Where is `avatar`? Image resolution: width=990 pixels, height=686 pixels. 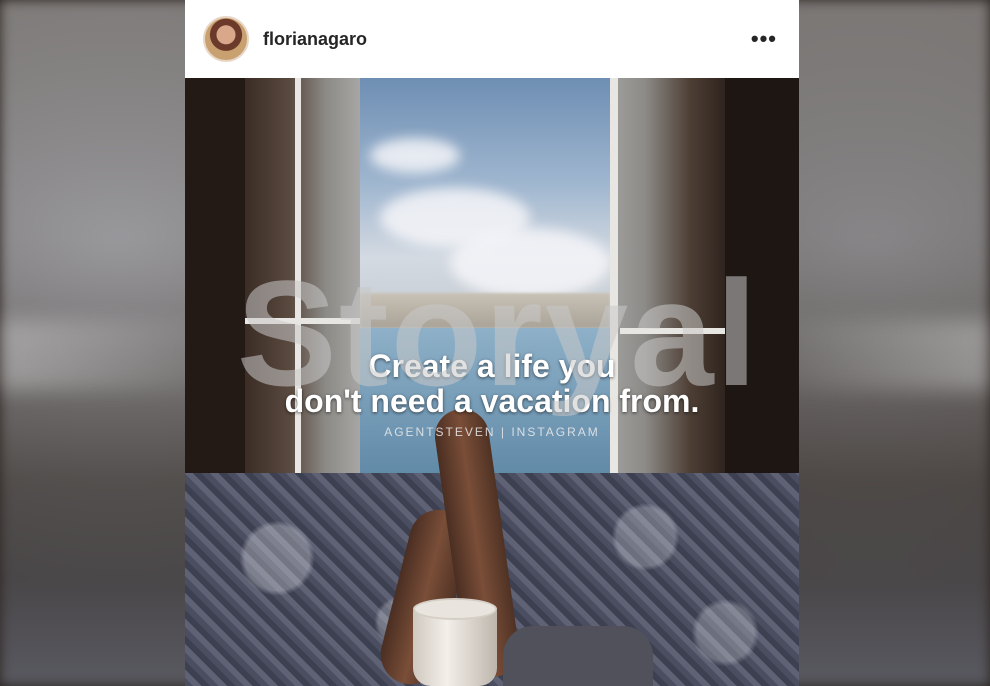 avatar is located at coordinates (226, 39).